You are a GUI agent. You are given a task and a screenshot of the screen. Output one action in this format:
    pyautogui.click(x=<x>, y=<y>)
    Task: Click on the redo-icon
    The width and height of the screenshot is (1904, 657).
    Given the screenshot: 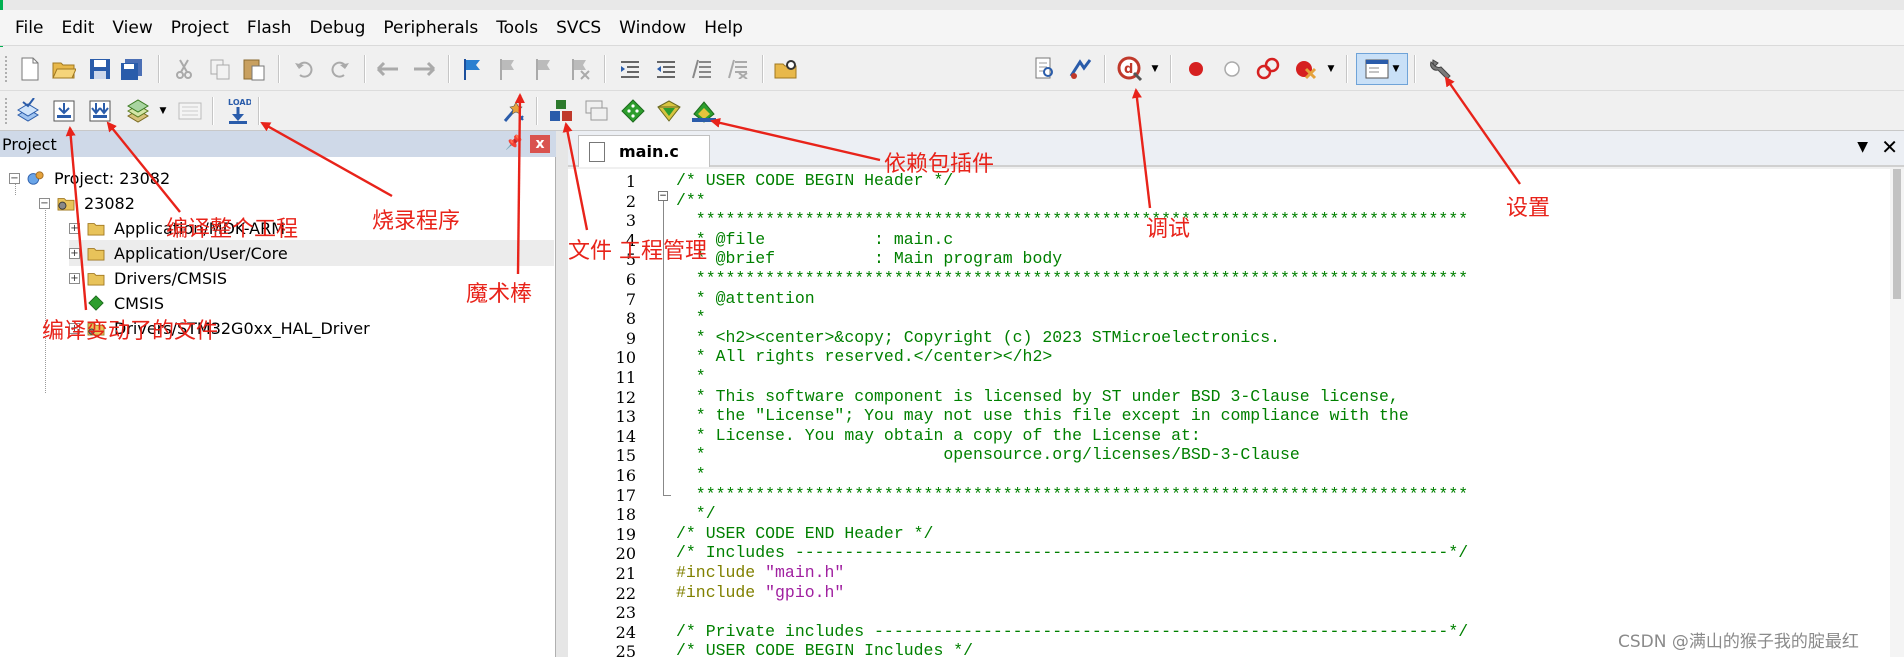 What is the action you would take?
    pyautogui.click(x=340, y=69)
    